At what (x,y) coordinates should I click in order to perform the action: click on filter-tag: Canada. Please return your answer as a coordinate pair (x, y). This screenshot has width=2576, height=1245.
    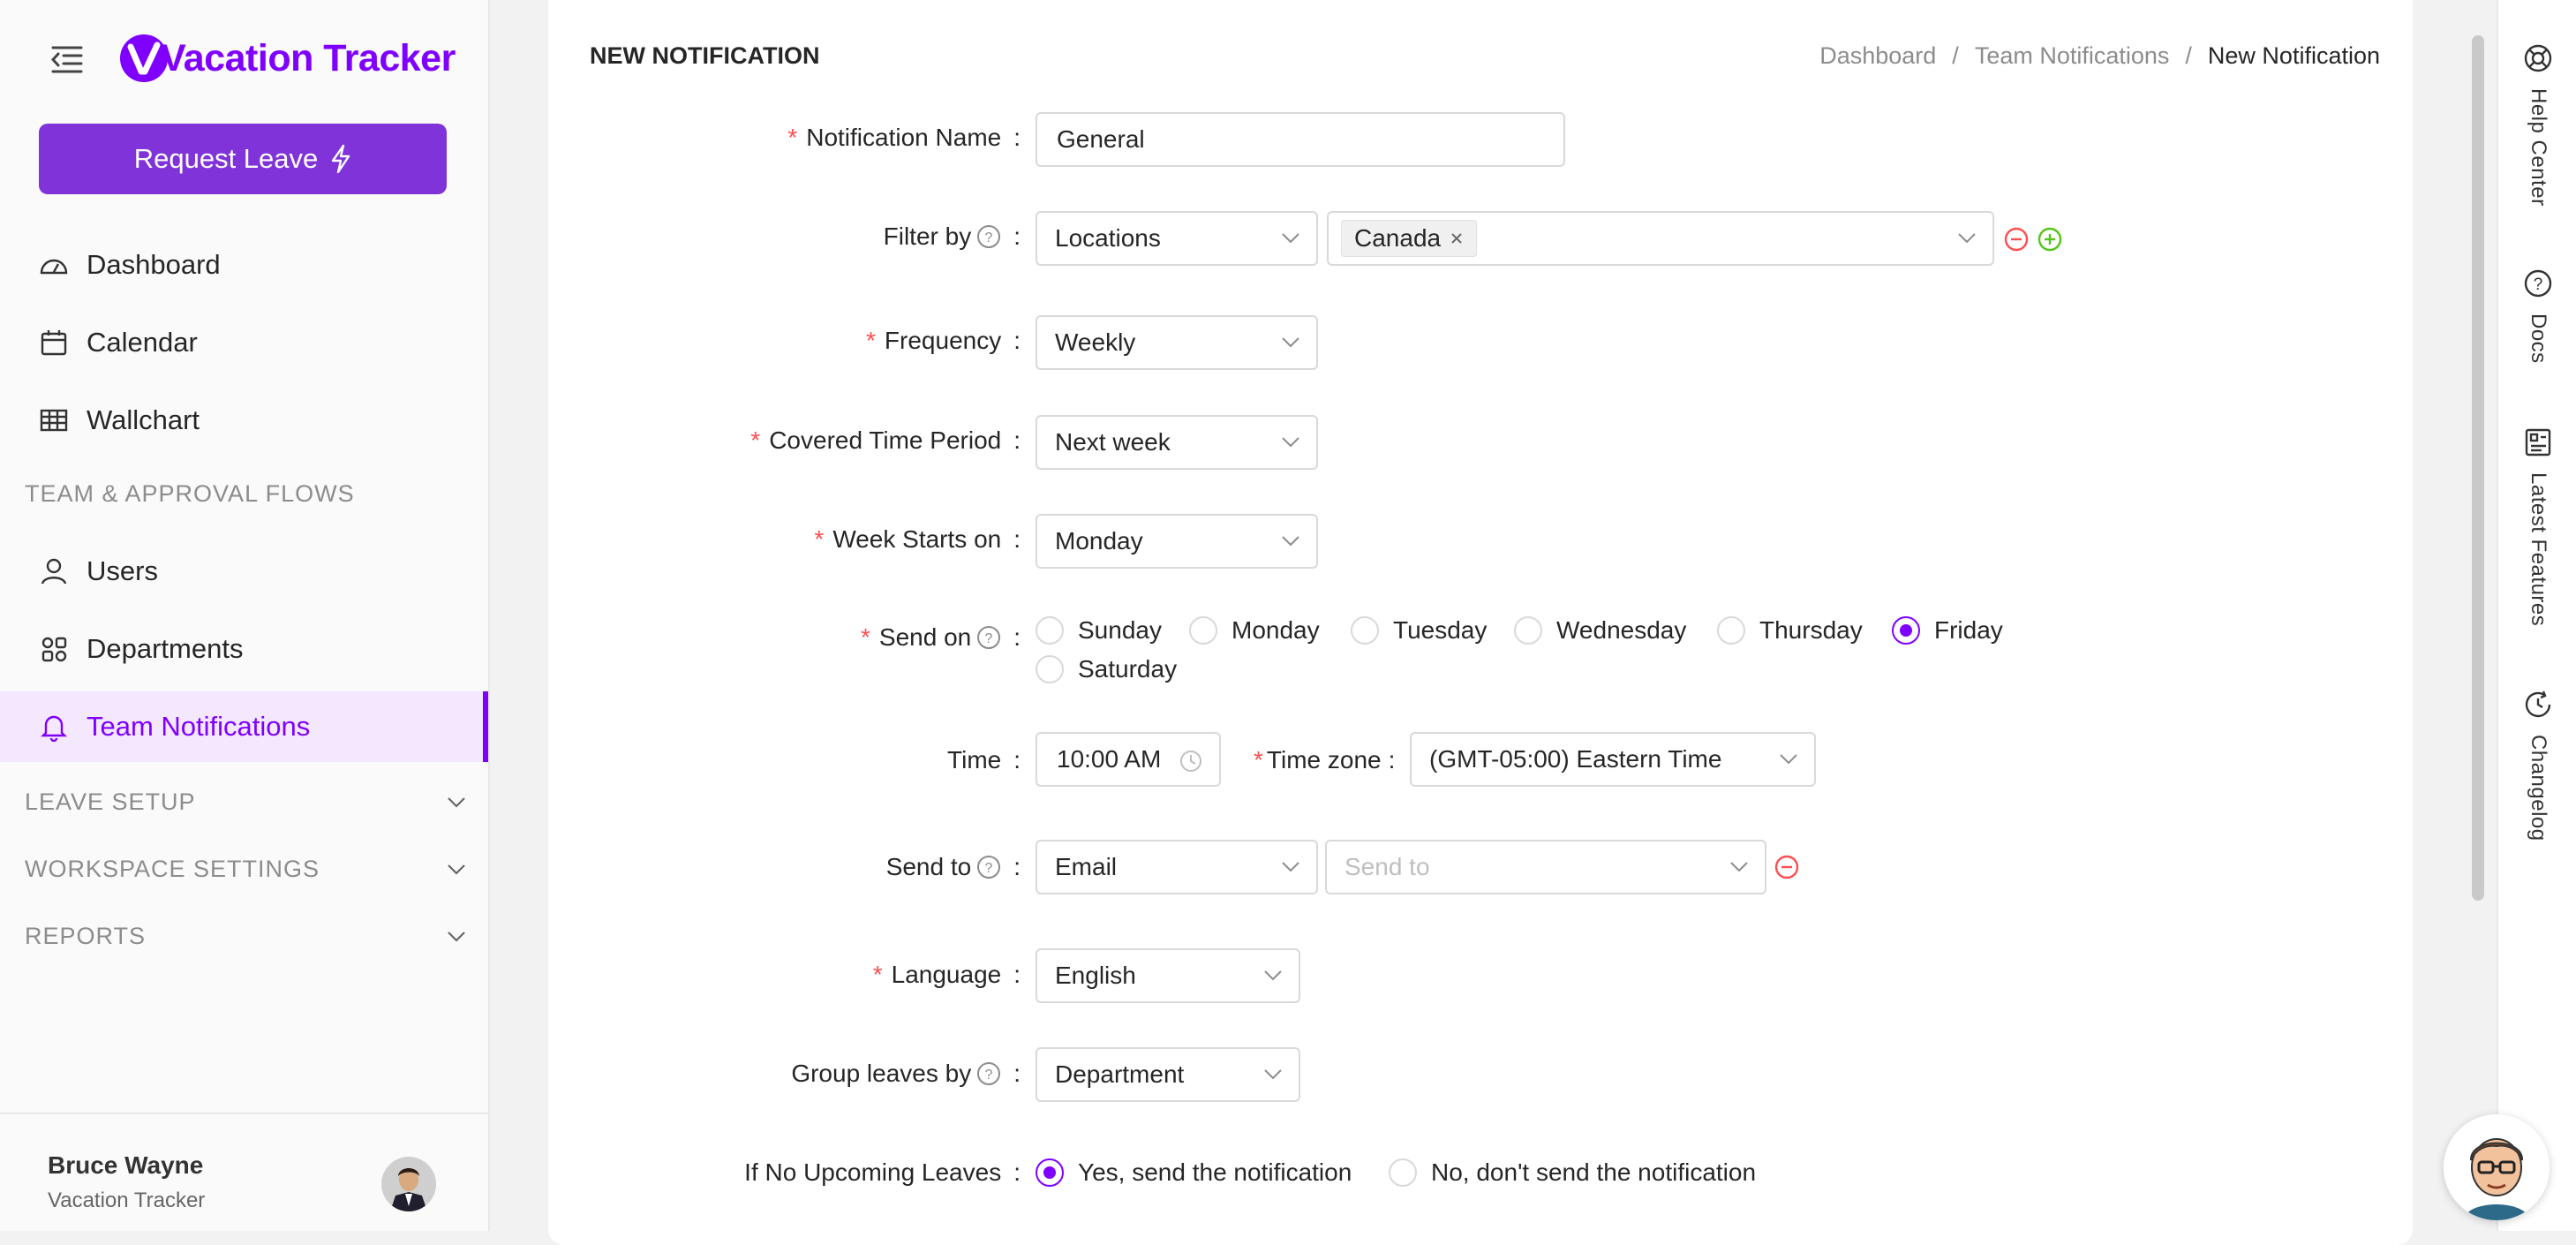
    Looking at the image, I should click on (1410, 239).